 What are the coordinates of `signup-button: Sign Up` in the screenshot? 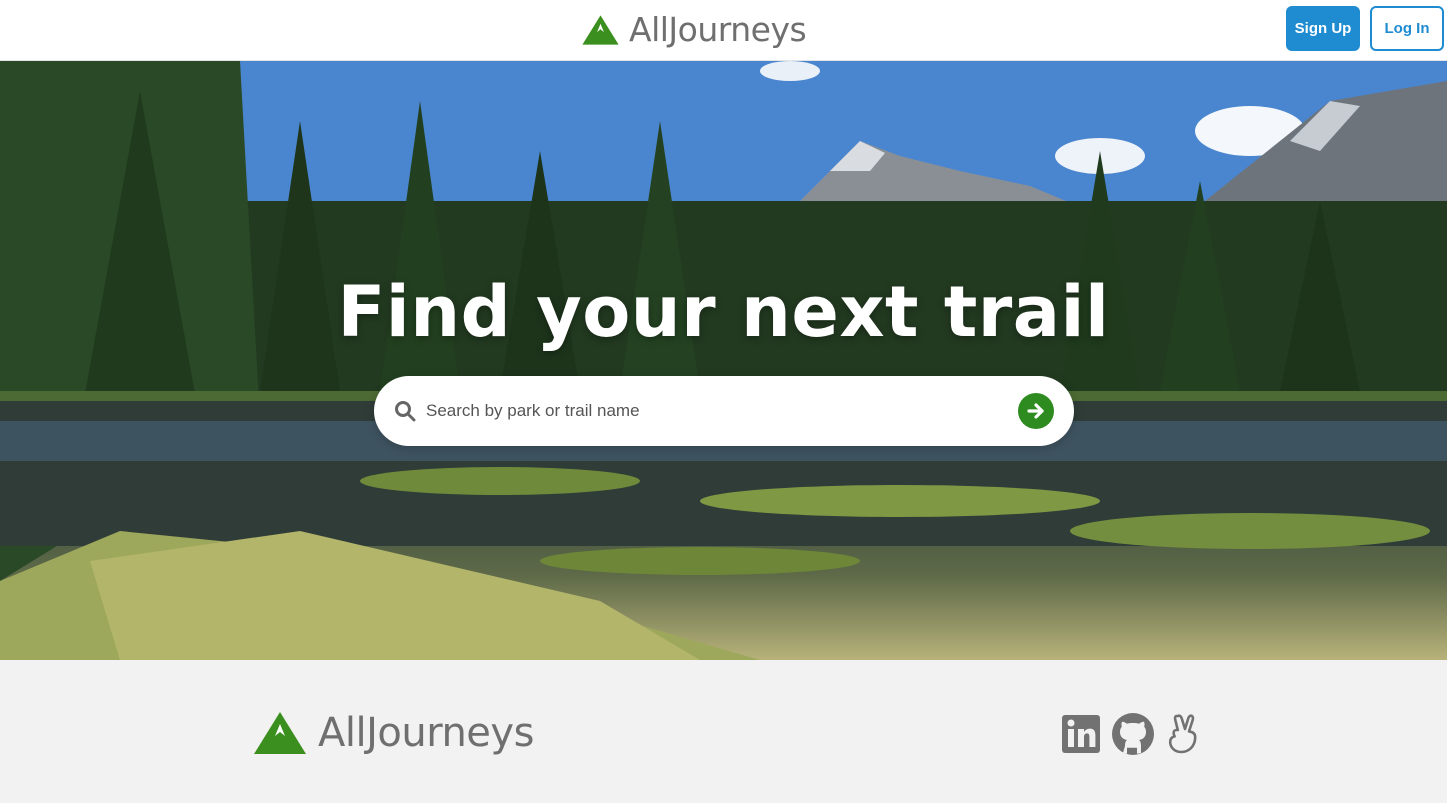 It's located at (1323, 28).